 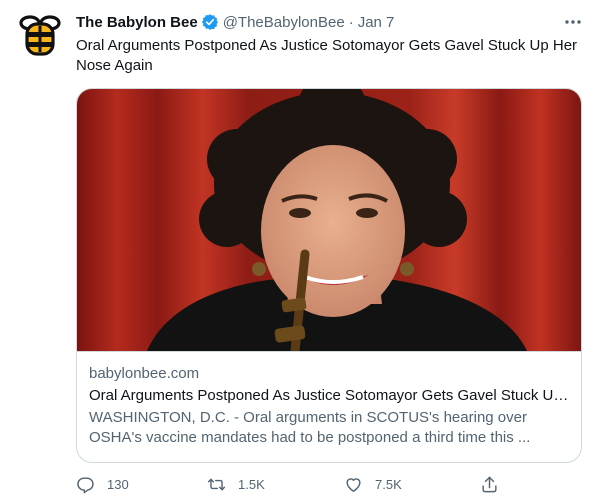 What do you see at coordinates (137, 22) in the screenshot?
I see `display-name: The Babylon Bee` at bounding box center [137, 22].